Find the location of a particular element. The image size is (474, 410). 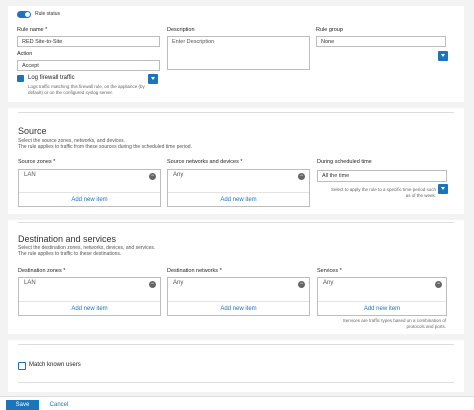

source-title: Source is located at coordinates (32, 131).